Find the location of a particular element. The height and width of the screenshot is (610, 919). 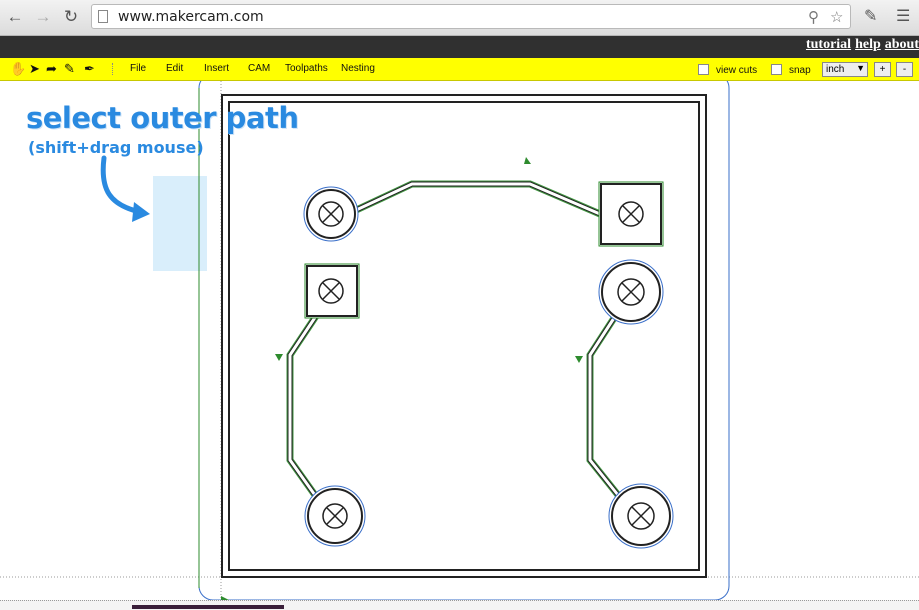

top-links: tutorial help about is located at coordinates (862, 47).